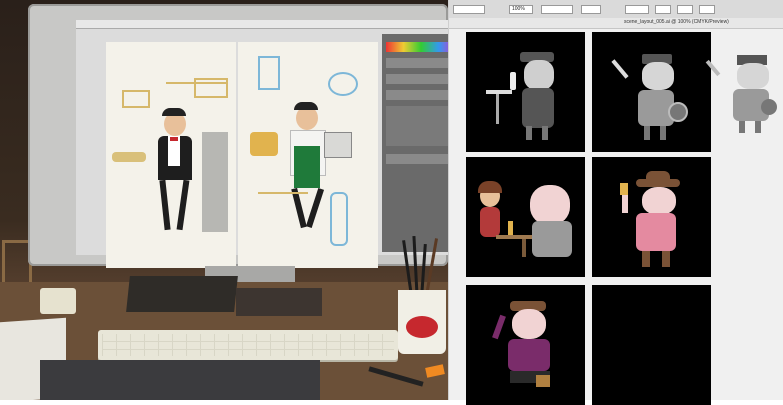 This screenshot has width=783, height=405. Describe the element at coordinates (262, 24) in the screenshot. I see `app-menubar` at that location.